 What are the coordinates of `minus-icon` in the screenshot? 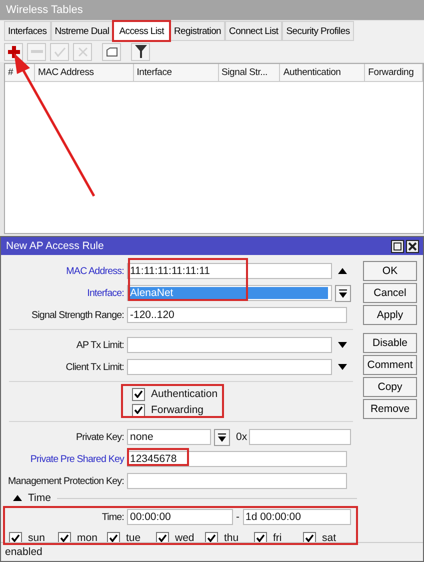 It's located at (36, 52).